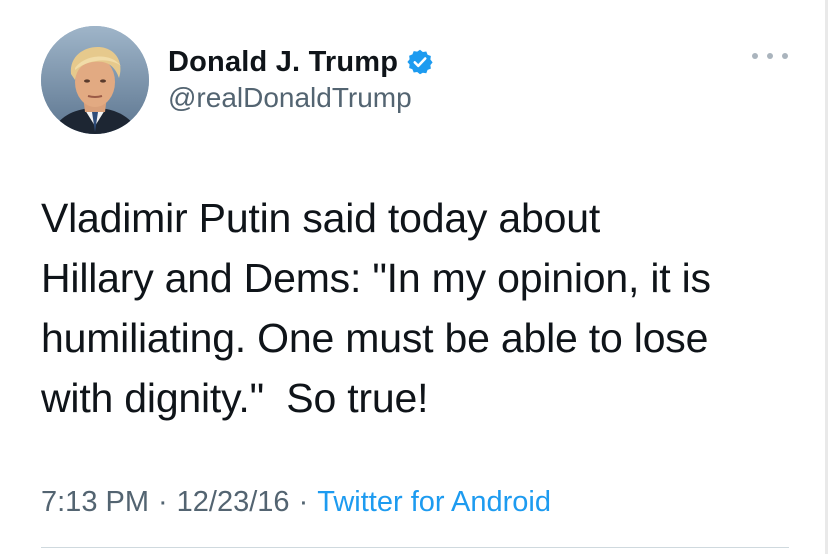 This screenshot has height=554, width=828. I want to click on avatar-image, so click(95, 80).